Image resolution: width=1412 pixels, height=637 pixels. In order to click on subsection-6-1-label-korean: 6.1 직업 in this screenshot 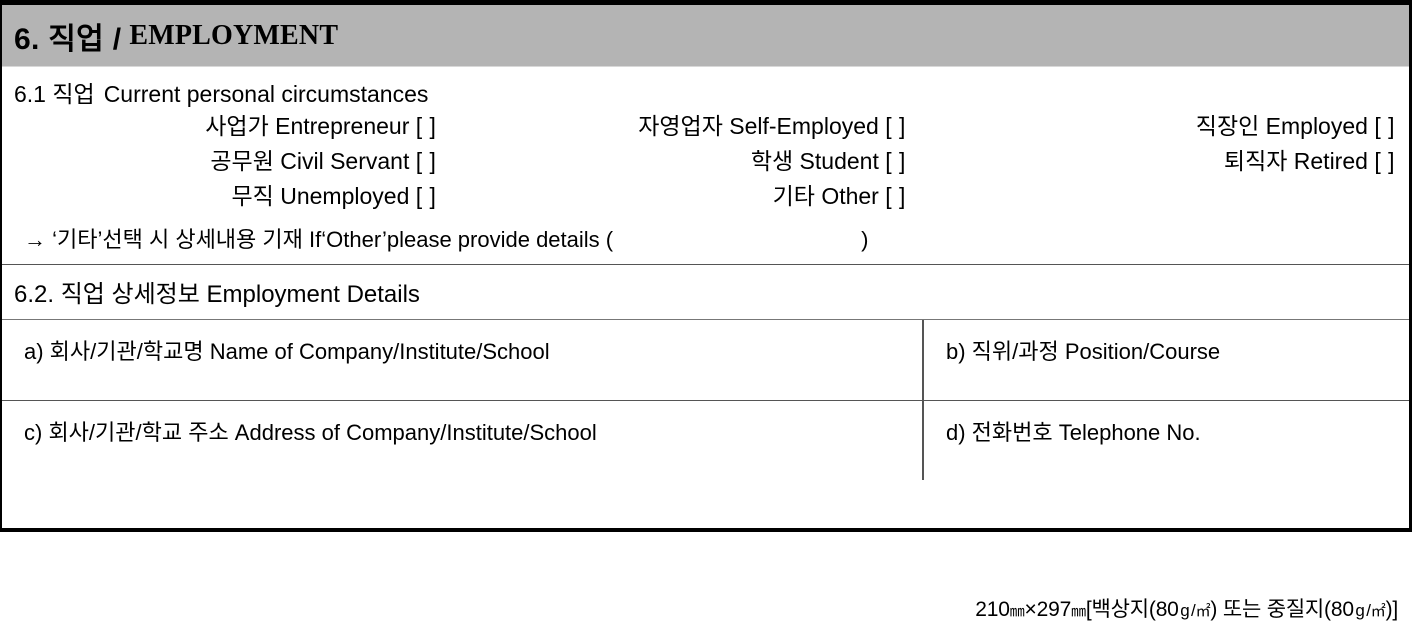, I will do `click(54, 94)`.